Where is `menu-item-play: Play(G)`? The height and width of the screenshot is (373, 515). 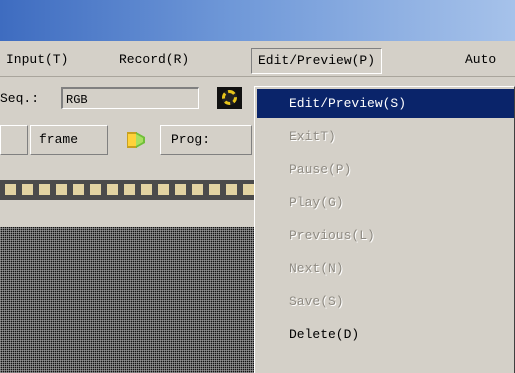 menu-item-play: Play(G) is located at coordinates (385, 202).